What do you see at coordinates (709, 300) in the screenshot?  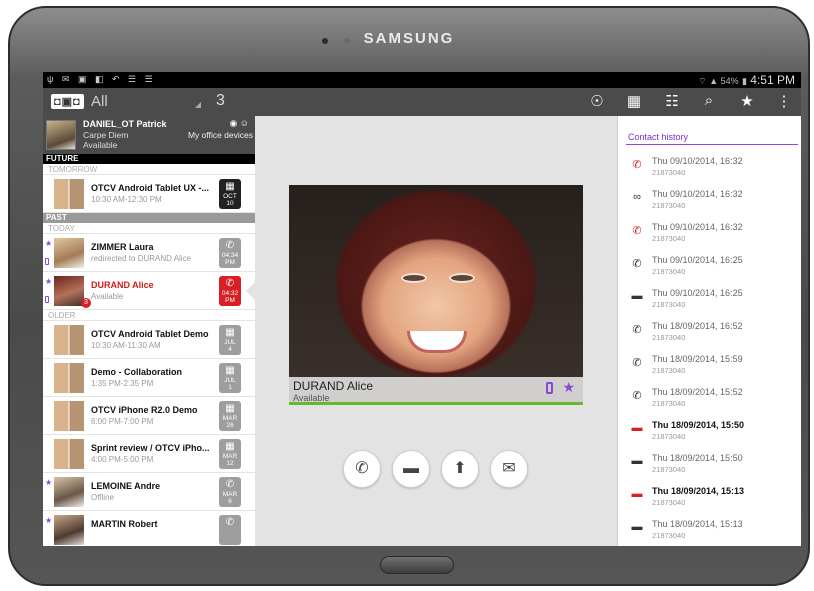 I see `history-entry: ▬ Thu 09/10/2014, 16:25 21873040` at bounding box center [709, 300].